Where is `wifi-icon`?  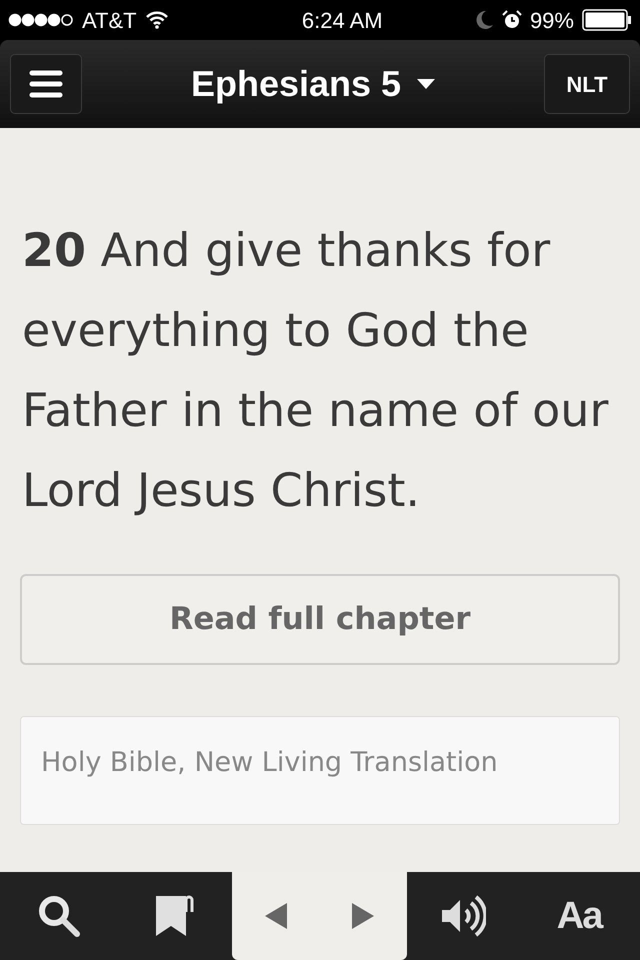 wifi-icon is located at coordinates (156, 20).